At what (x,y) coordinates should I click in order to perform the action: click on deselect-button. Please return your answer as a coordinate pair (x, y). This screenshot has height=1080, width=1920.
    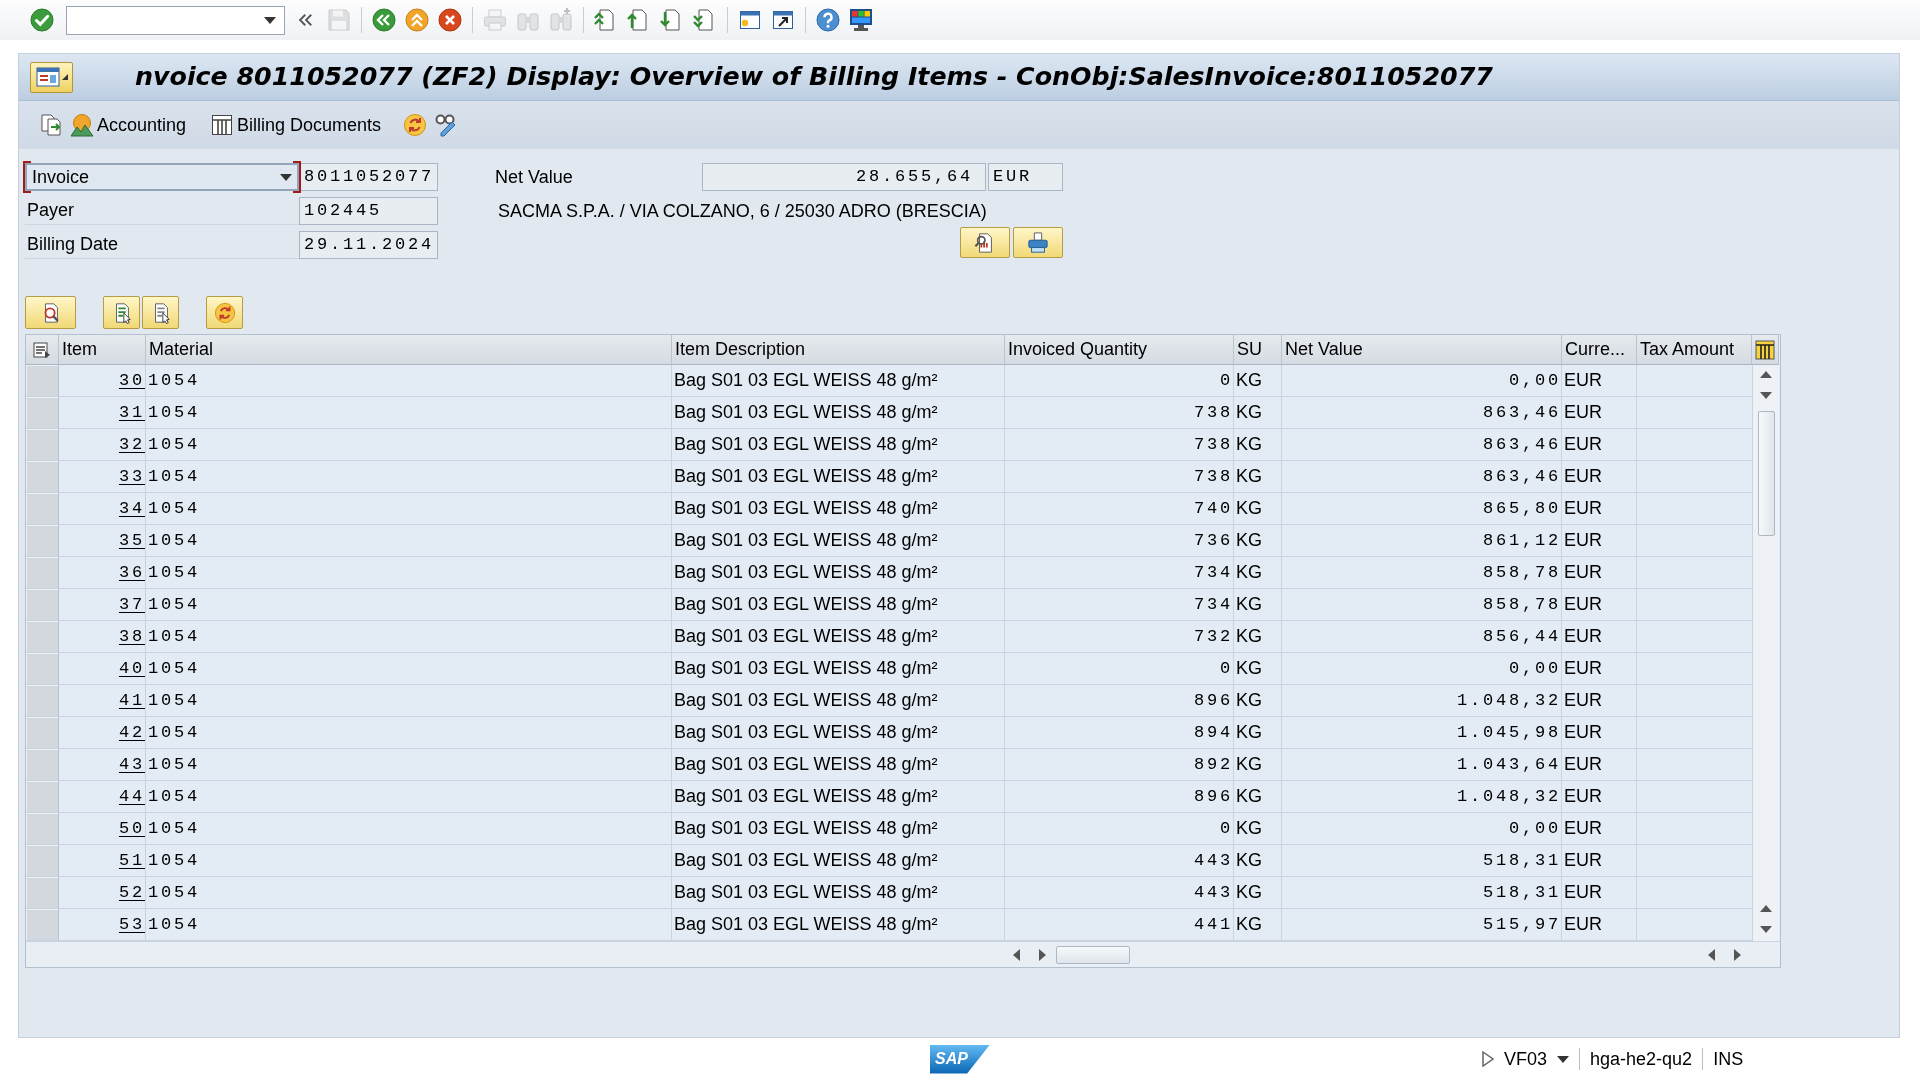
    Looking at the image, I should click on (160, 312).